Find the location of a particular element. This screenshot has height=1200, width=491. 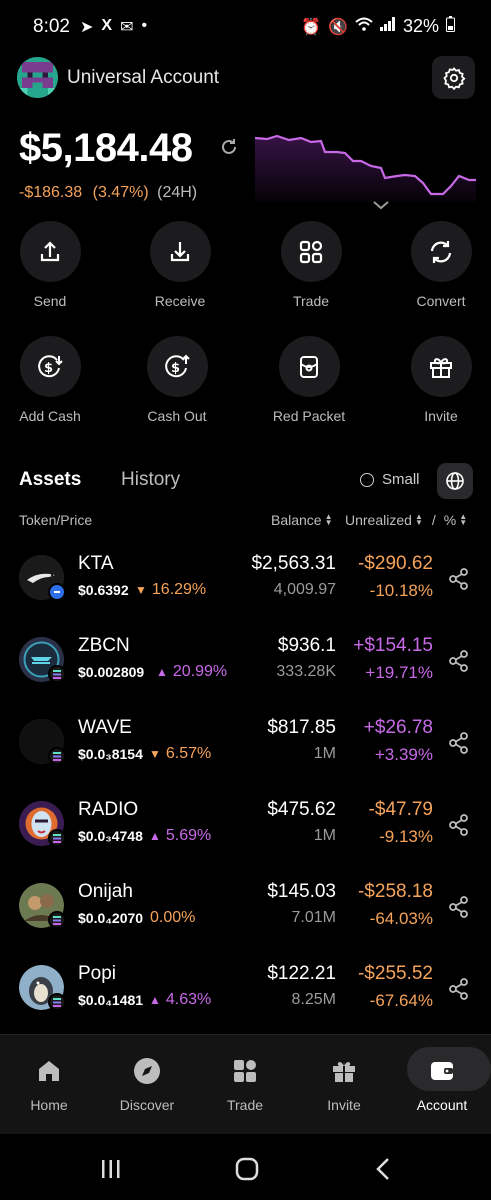

red-packet-button: Red Packet is located at coordinates (309, 380).